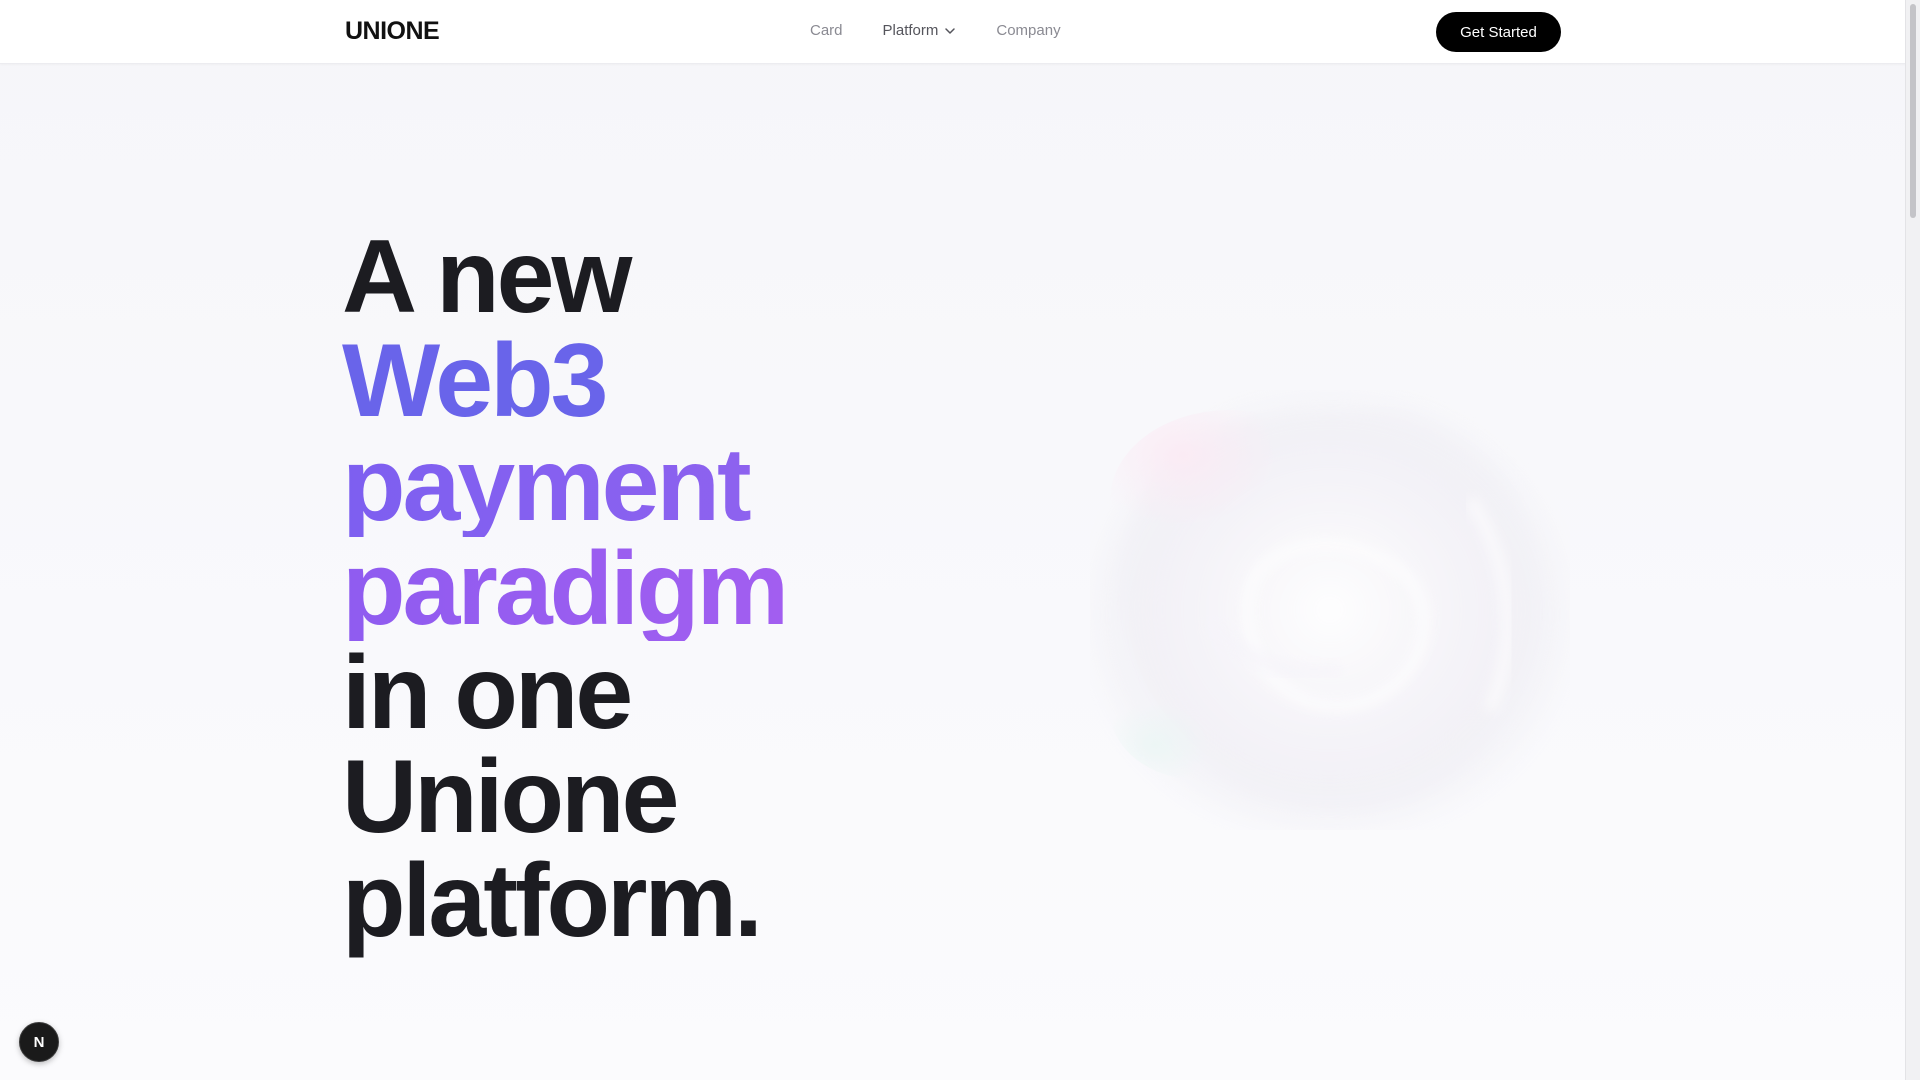  I want to click on site-header: UNIONE Card Platform Company Get Started, so click(953, 32).